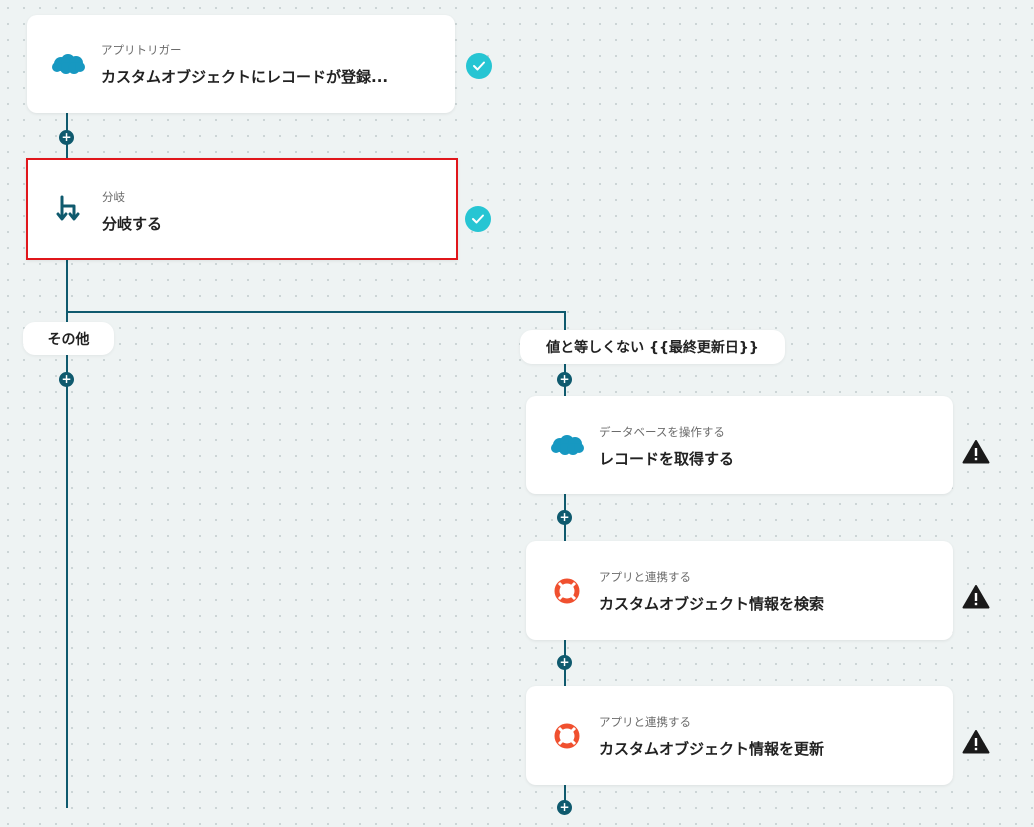  I want to click on branch-step-card: 分岐 分岐する, so click(242, 209).